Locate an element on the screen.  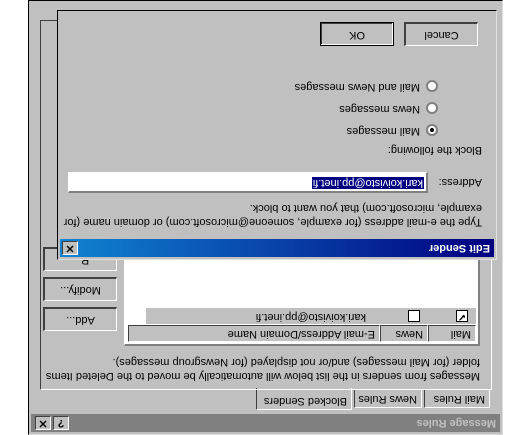
address-value: kari.koivisto@pp.inet.fi is located at coordinates (367, 183).